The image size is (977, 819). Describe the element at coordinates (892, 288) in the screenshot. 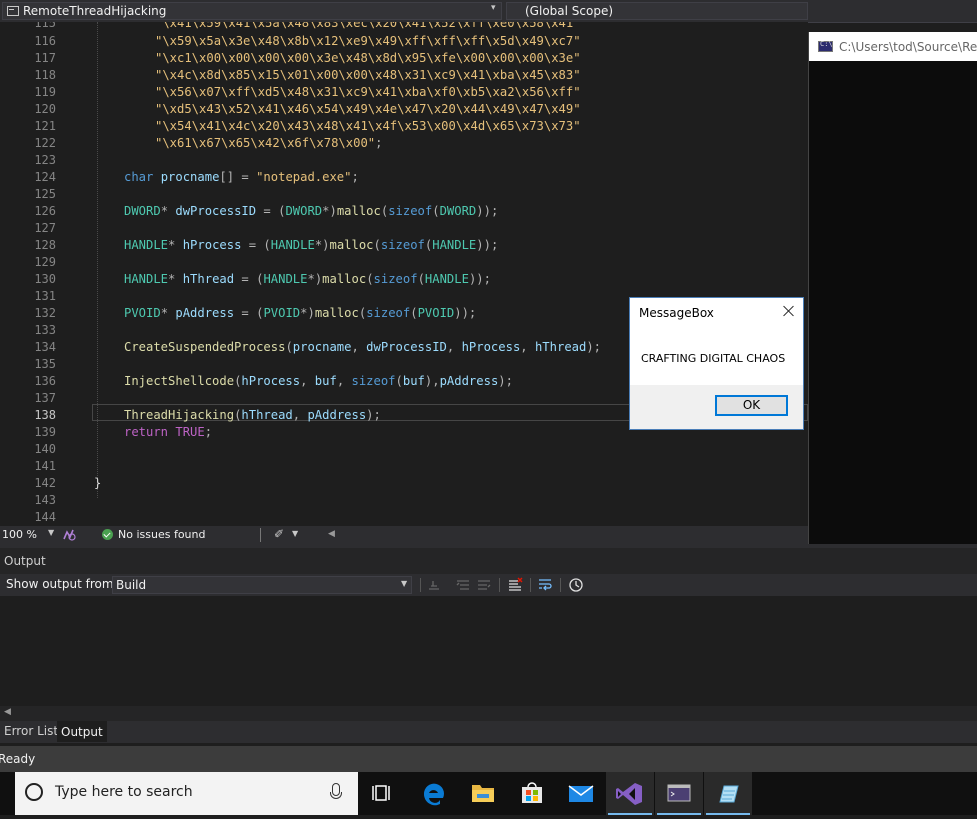

I see `console-window: C:\Users\tod\Source\Repo` at that location.